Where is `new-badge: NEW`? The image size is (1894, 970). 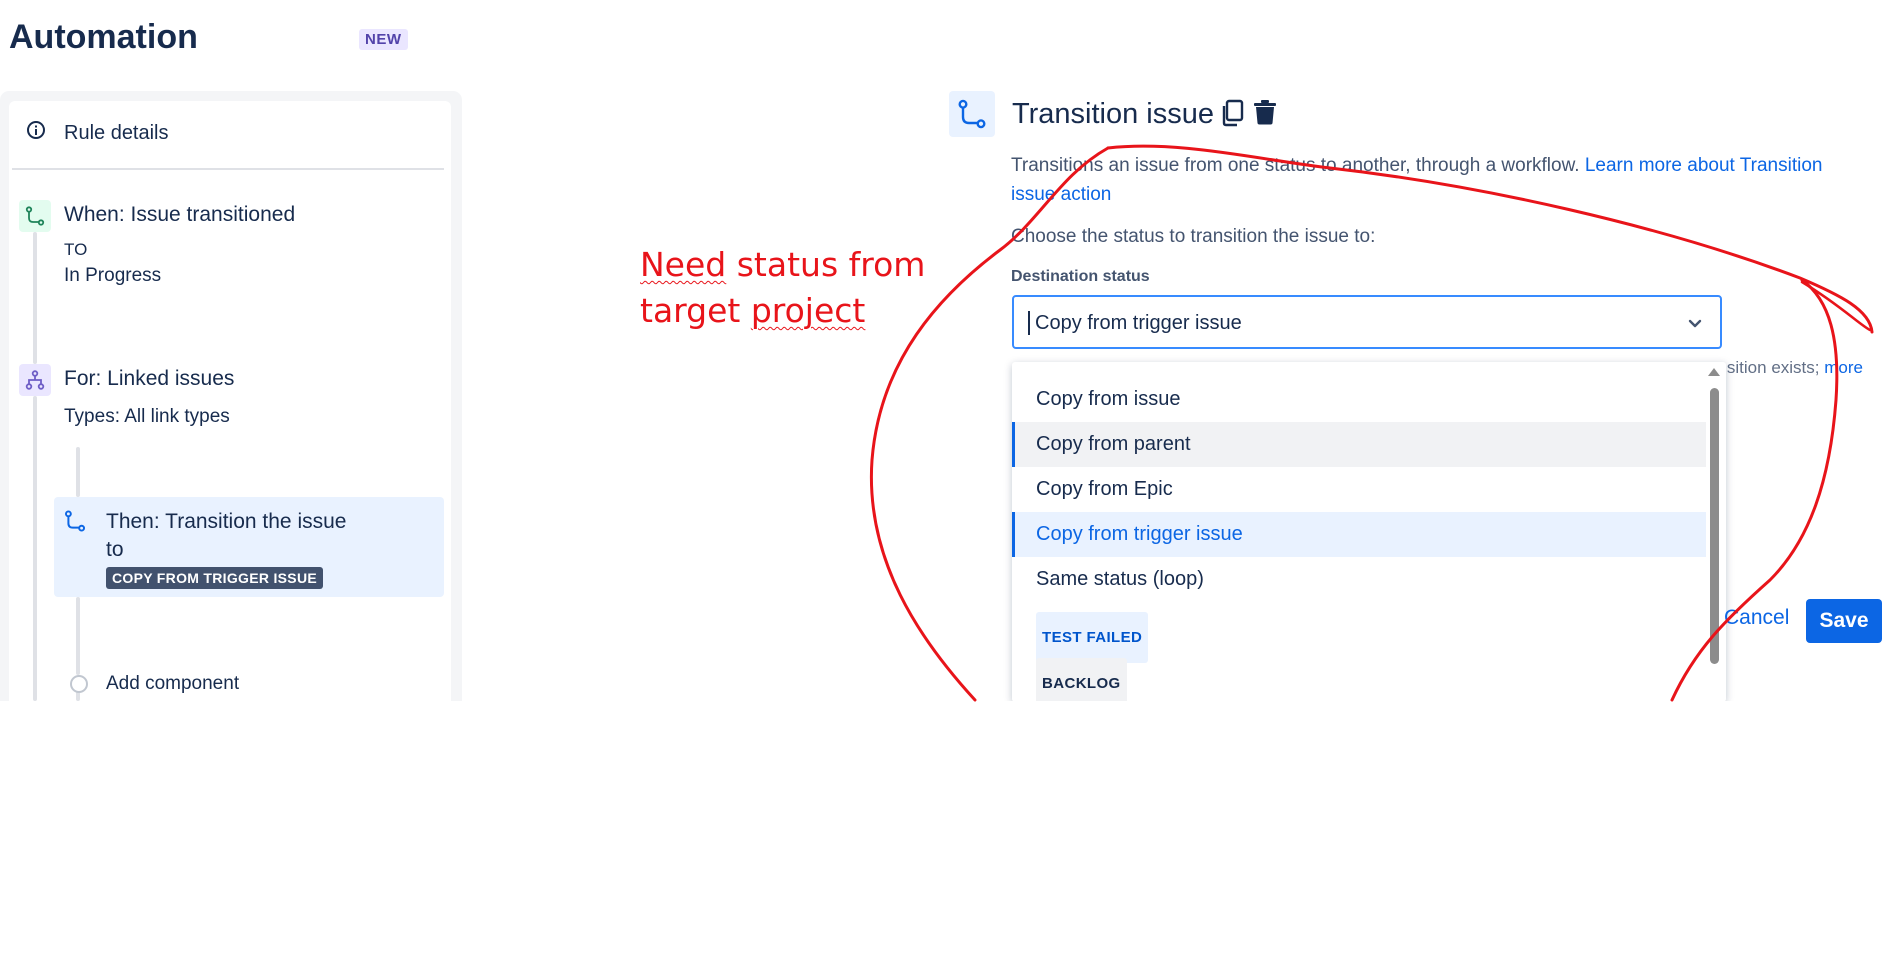 new-badge: NEW is located at coordinates (383, 39).